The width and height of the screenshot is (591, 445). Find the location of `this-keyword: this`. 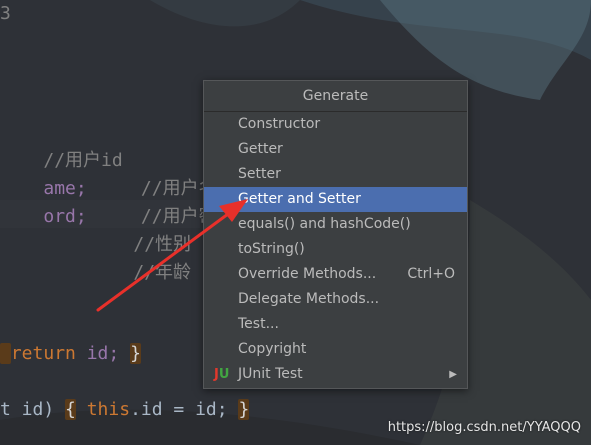

this-keyword: this is located at coordinates (108, 409).